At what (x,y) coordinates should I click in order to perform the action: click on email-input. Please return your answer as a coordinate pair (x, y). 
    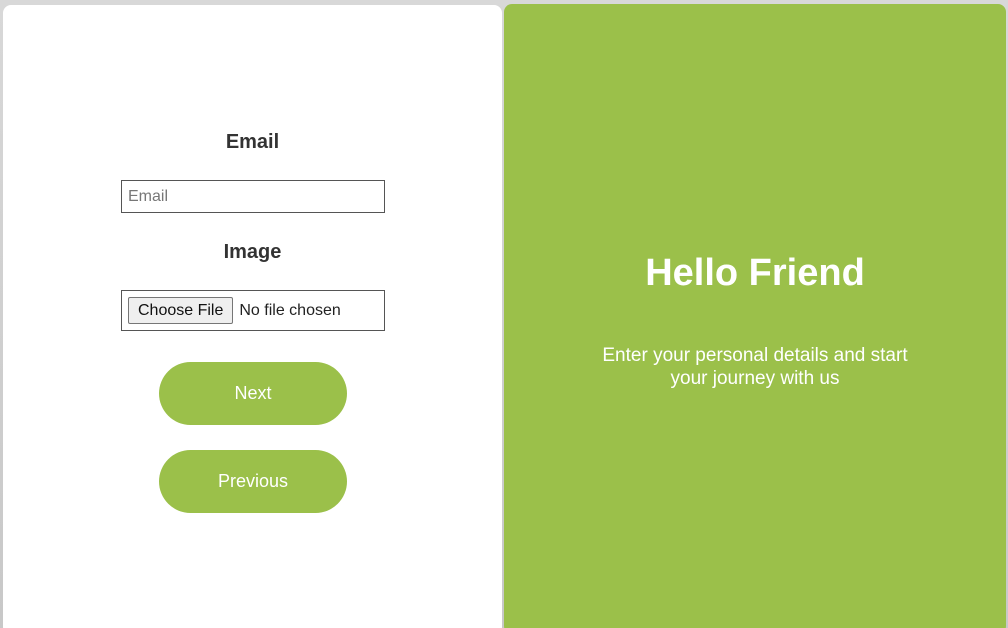
    Looking at the image, I should click on (253, 196).